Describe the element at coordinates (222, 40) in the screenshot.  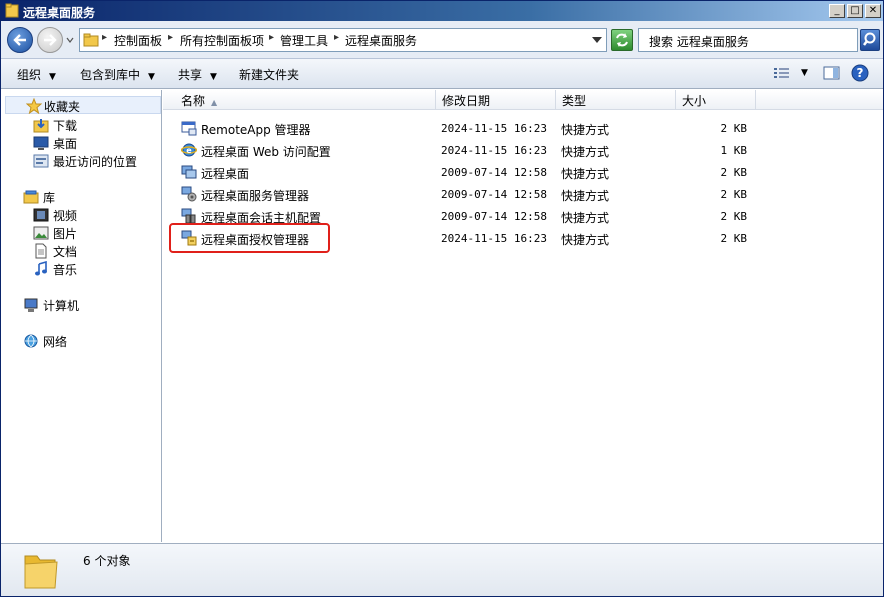
I see `breadcrumb-all-items: 所有控制面板项` at that location.